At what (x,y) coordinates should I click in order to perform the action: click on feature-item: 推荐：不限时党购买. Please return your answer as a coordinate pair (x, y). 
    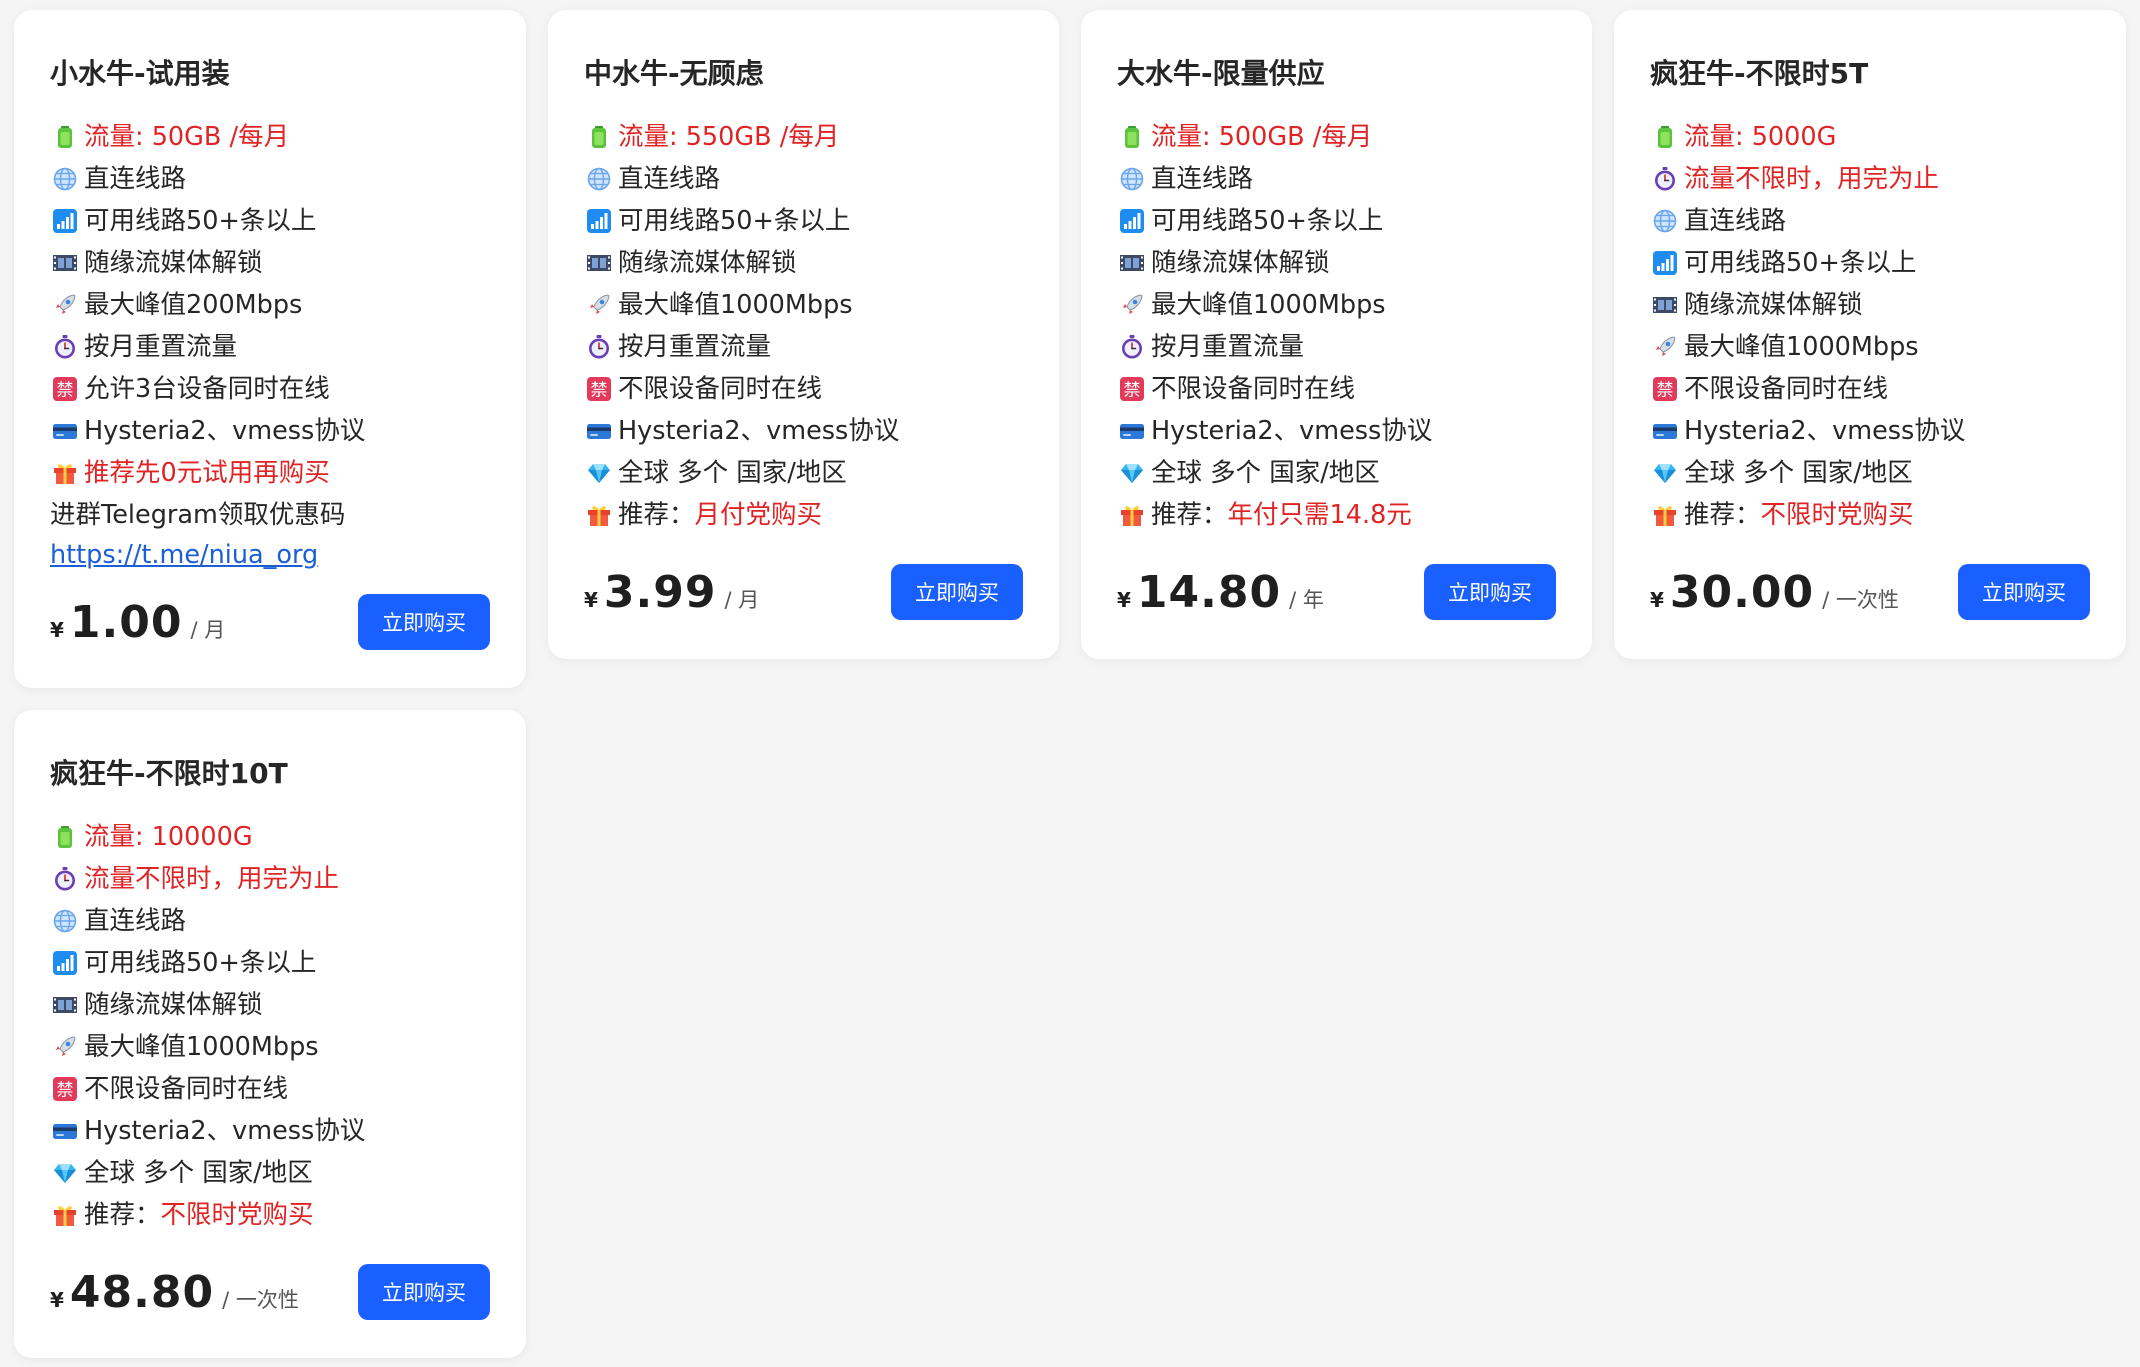
    Looking at the image, I should click on (1870, 515).